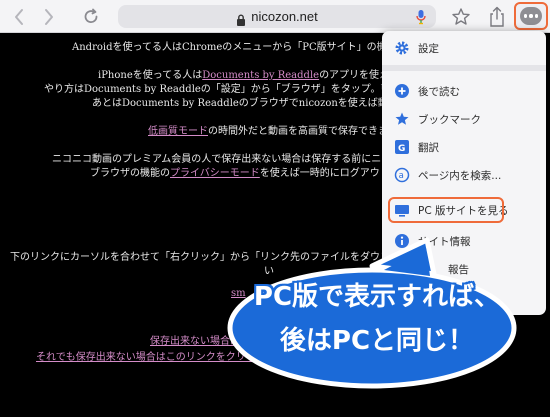 The image size is (550, 417). I want to click on address-bar: nicozon.net, so click(277, 16).